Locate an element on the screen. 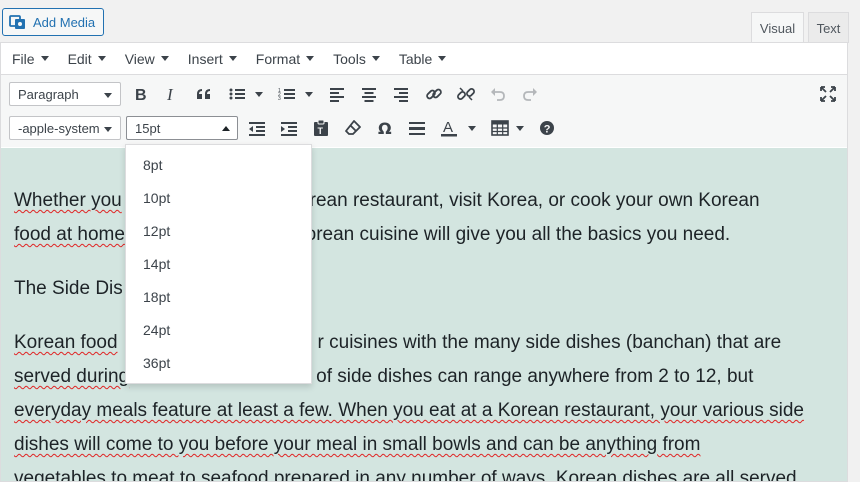 This screenshot has width=860, height=482. link-button is located at coordinates (434, 94).